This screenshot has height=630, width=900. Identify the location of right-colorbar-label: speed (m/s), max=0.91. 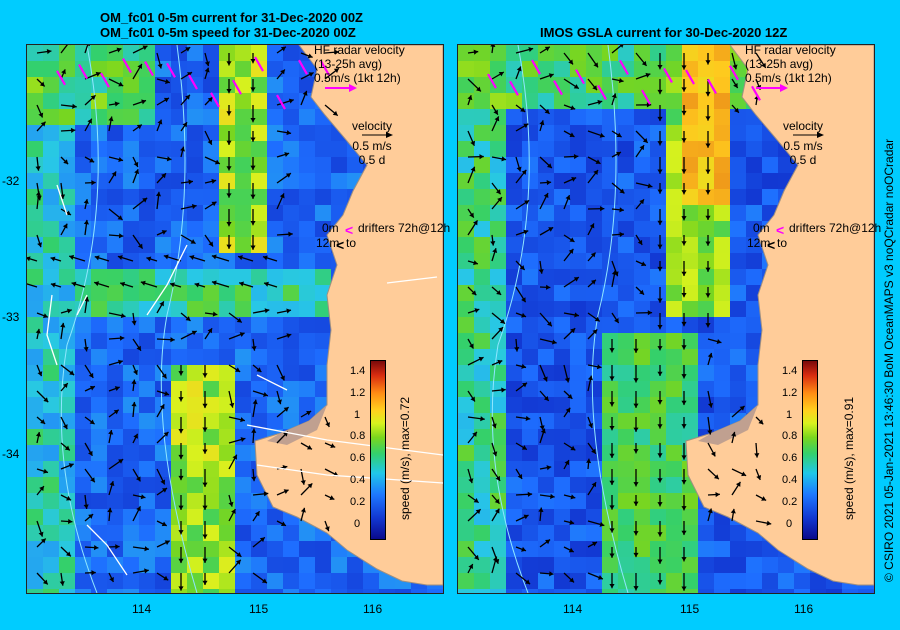
(849, 458).